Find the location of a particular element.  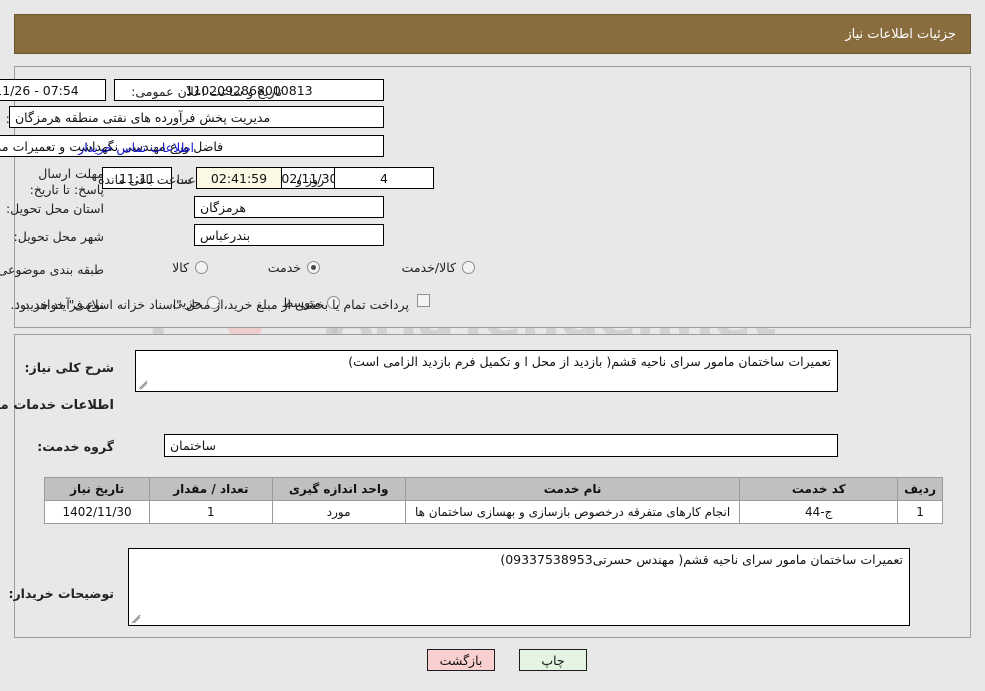

col-quantity: تعداد / مقدار is located at coordinates (211, 489).